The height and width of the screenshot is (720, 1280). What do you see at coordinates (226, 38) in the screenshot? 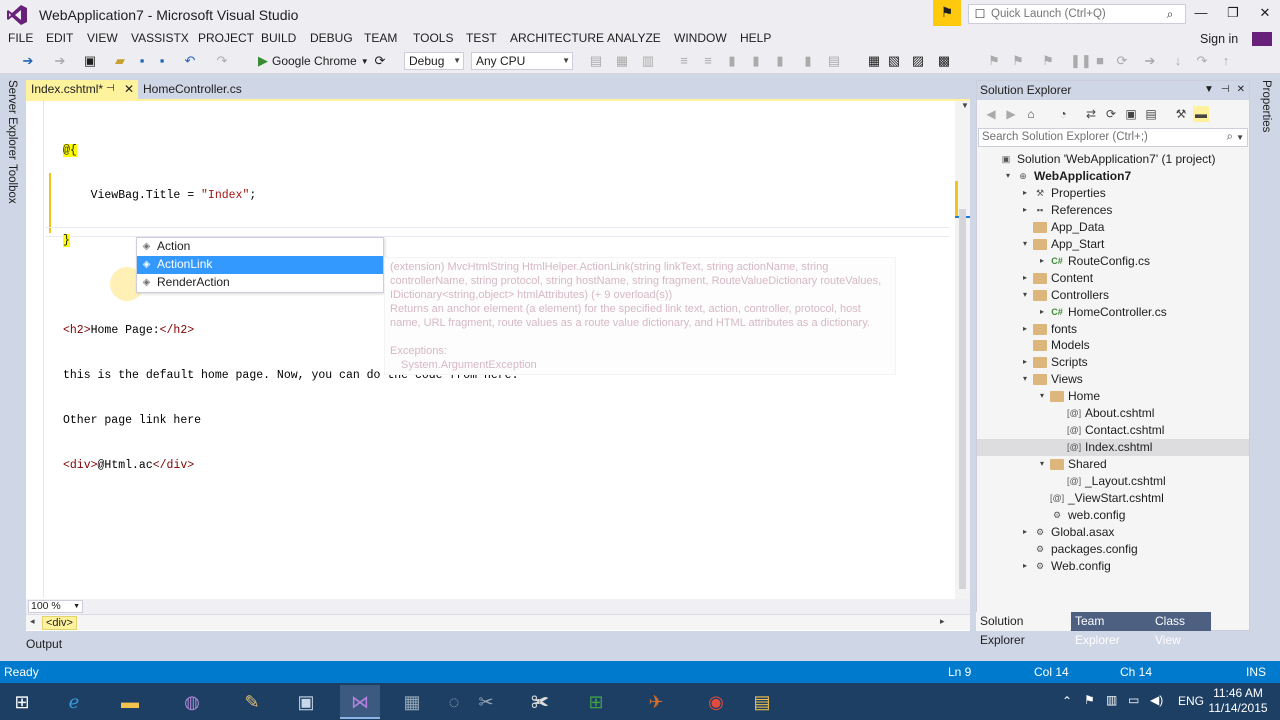
I see `menu-project: PROJECT` at bounding box center [226, 38].